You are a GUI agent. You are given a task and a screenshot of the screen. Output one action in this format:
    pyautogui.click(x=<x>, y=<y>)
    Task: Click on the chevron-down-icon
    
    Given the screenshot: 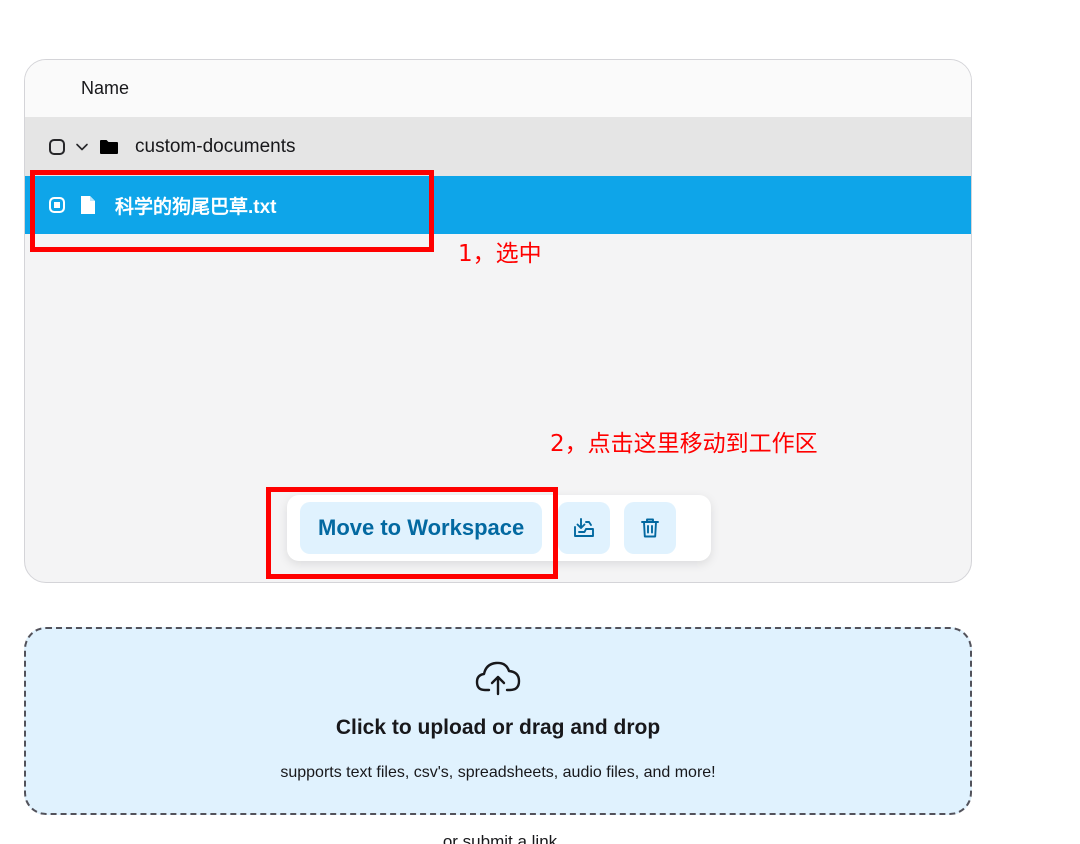 What is the action you would take?
    pyautogui.click(x=82, y=147)
    